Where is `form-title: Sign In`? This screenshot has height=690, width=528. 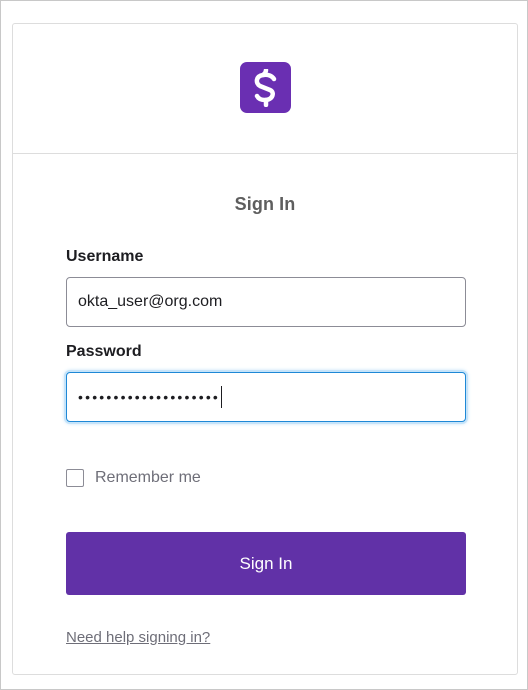
form-title: Sign In is located at coordinates (265, 204).